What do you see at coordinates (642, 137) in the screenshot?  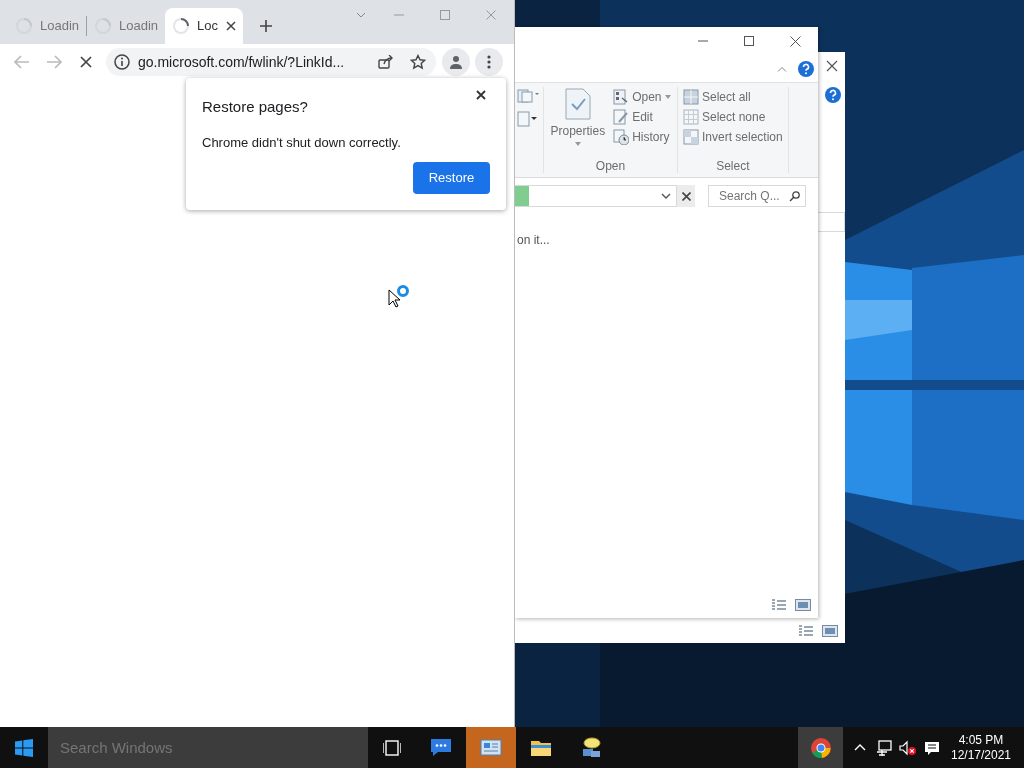 I see `ribbon-button: History` at bounding box center [642, 137].